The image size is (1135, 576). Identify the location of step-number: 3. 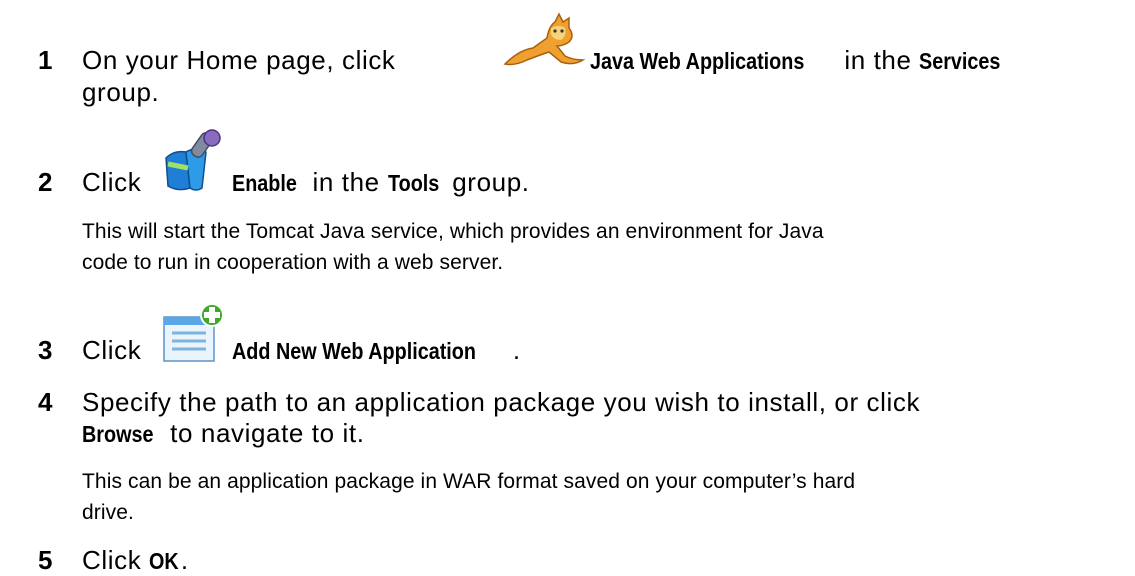
(45, 350).